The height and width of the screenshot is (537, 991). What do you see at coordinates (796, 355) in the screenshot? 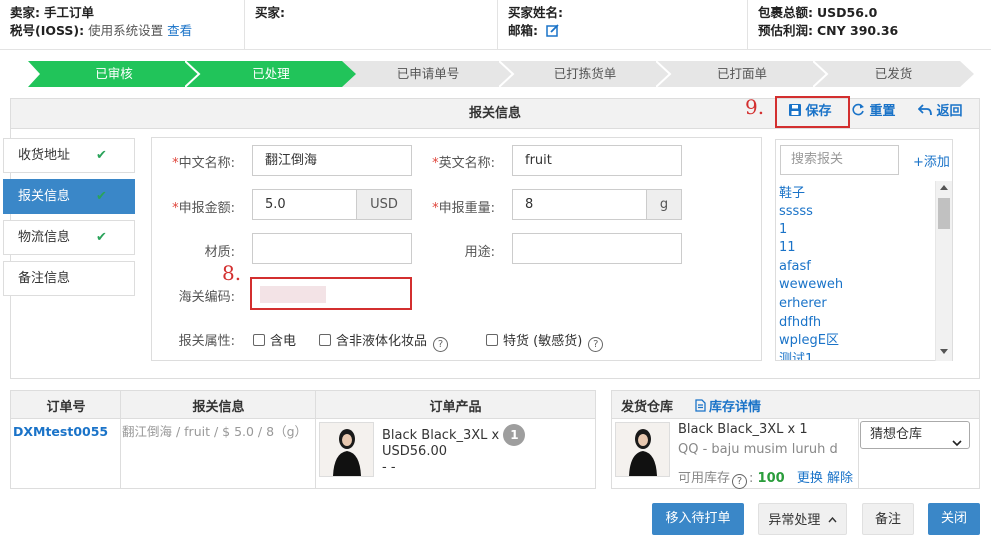
I see `list-item: 测试1` at bounding box center [796, 355].